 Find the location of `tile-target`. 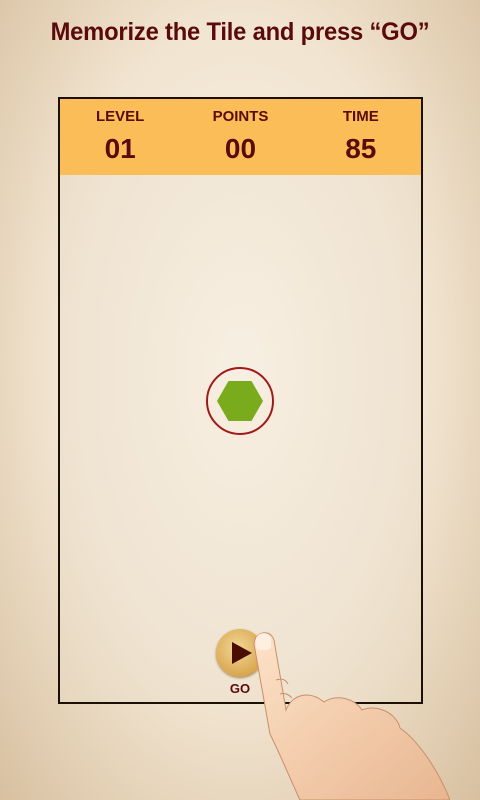

tile-target is located at coordinates (240, 401).